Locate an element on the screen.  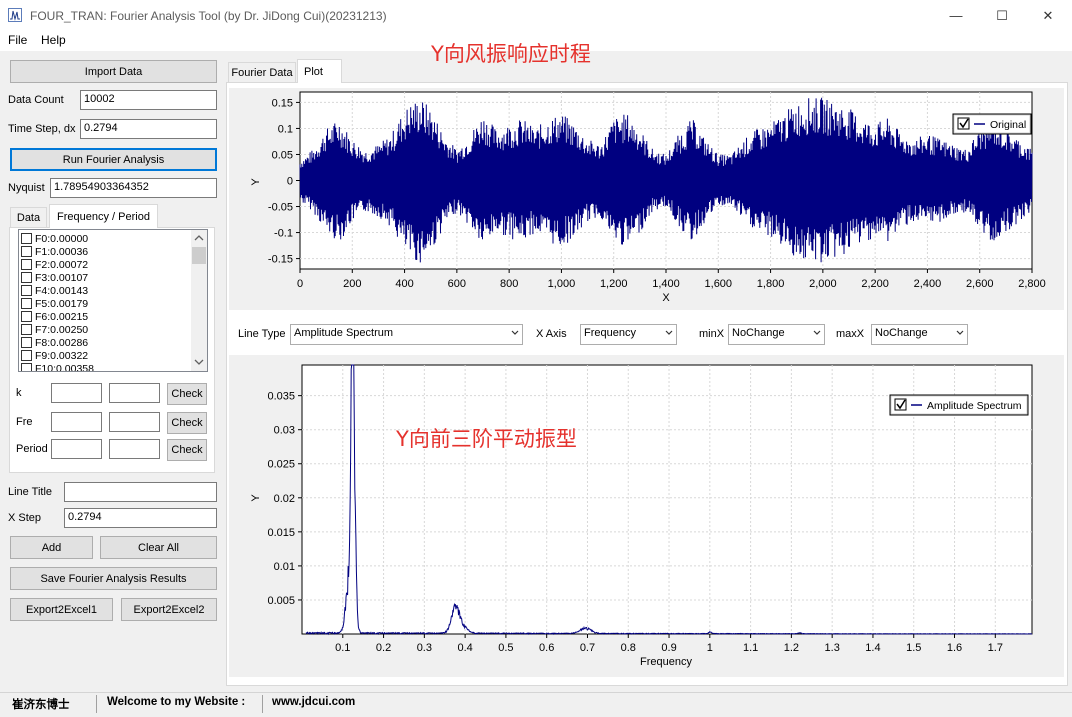
x-tick-label: 1.3 is located at coordinates (832, 648).